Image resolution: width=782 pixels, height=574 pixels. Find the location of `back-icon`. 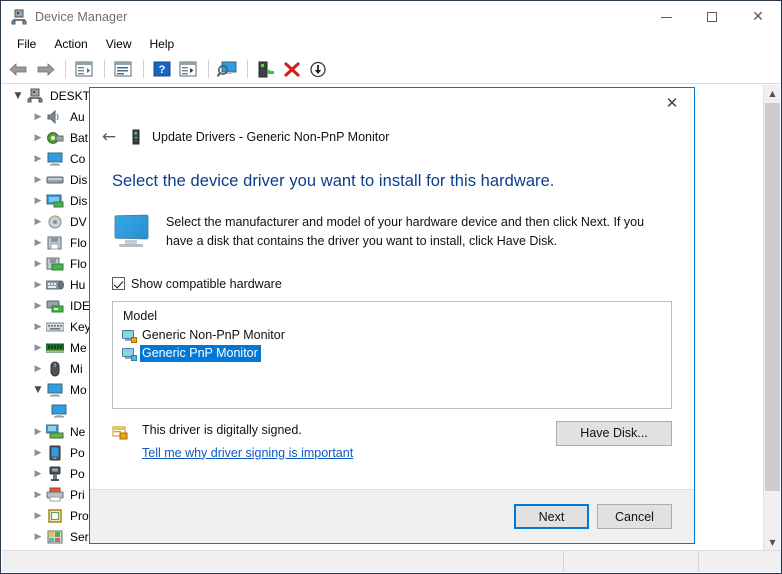

back-icon is located at coordinates (19, 69).